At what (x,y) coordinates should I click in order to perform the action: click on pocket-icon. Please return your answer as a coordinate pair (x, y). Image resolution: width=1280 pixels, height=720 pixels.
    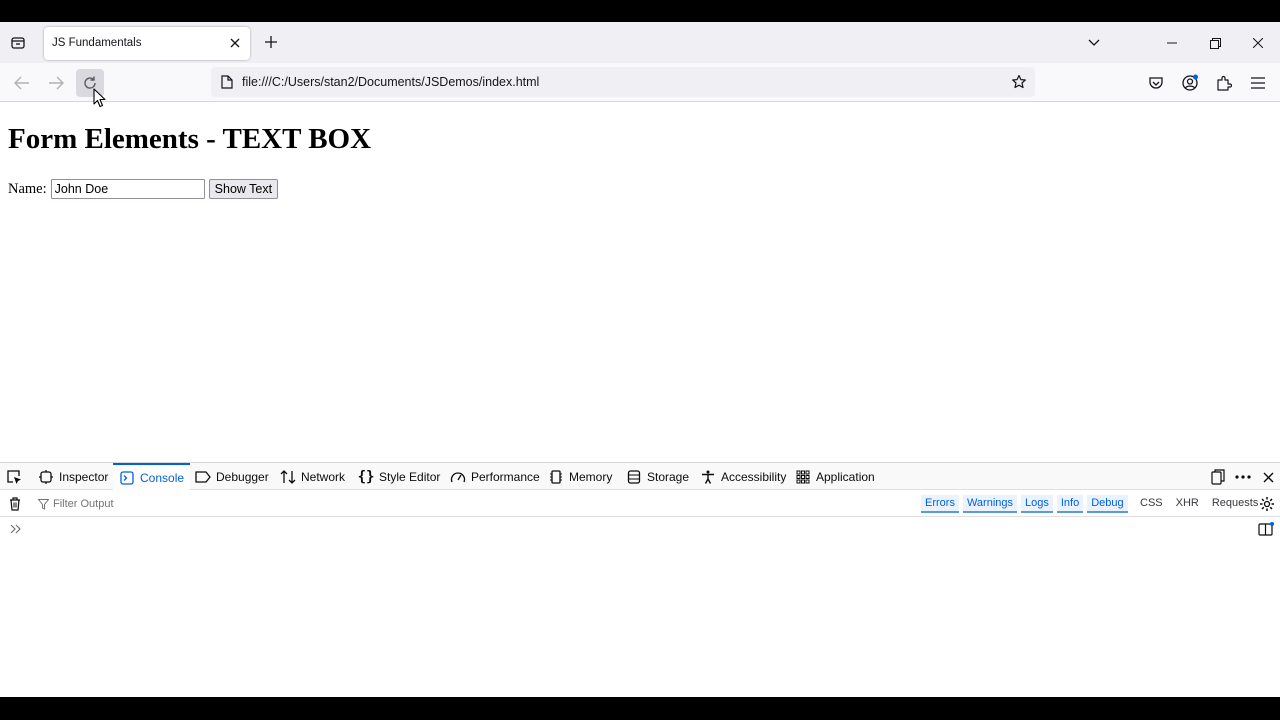
    Looking at the image, I should click on (1156, 83).